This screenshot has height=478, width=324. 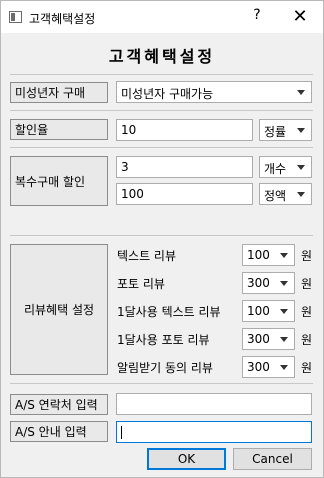 What do you see at coordinates (184, 194) in the screenshot?
I see `multi-amount-input: 100` at bounding box center [184, 194].